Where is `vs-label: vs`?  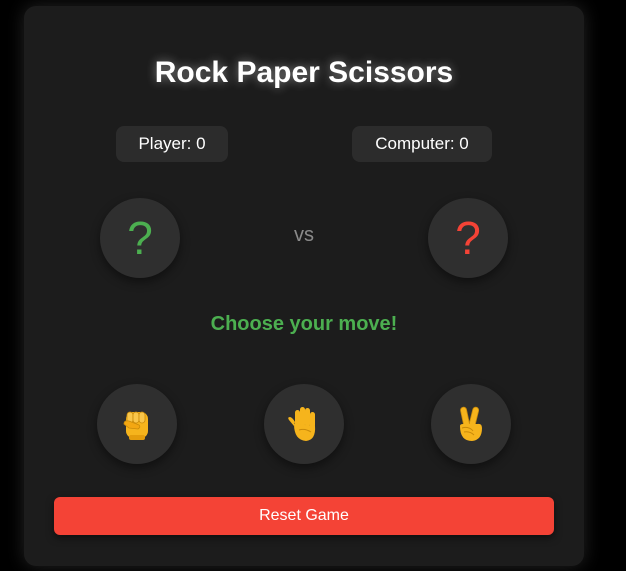 vs-label: vs is located at coordinates (304, 235).